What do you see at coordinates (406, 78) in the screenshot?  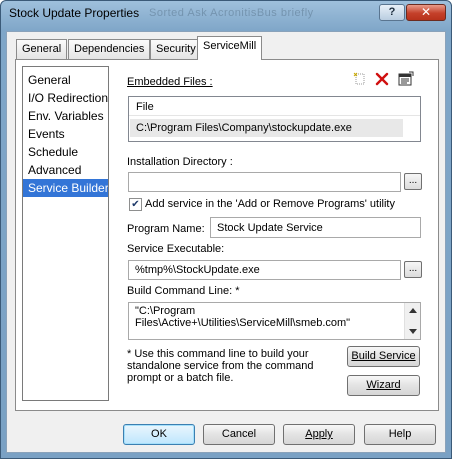 I see `properties-icon` at bounding box center [406, 78].